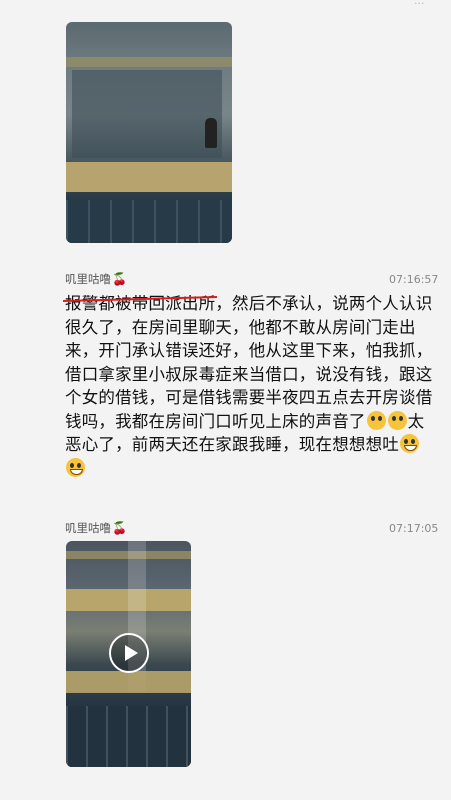  I want to click on struck-text: 报警都被带回派出所, so click(140, 303).